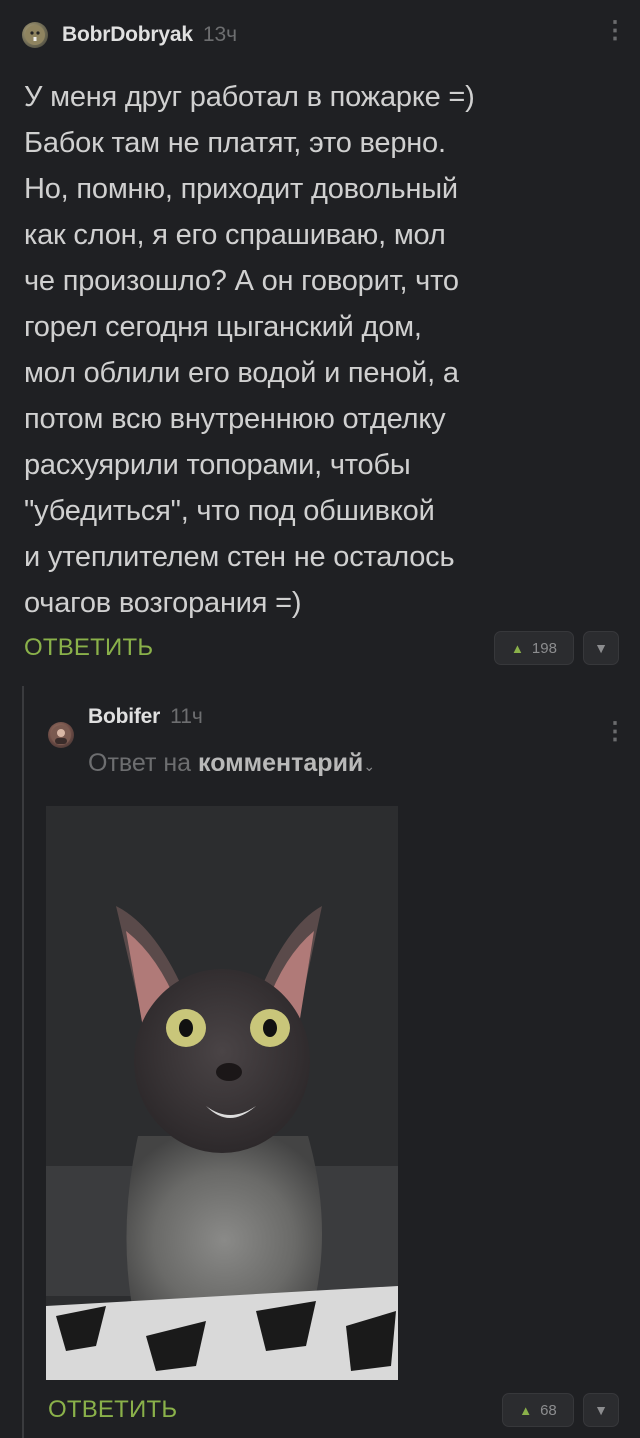  What do you see at coordinates (369, 766) in the screenshot?
I see `chevron-down-icon: ⌄` at bounding box center [369, 766].